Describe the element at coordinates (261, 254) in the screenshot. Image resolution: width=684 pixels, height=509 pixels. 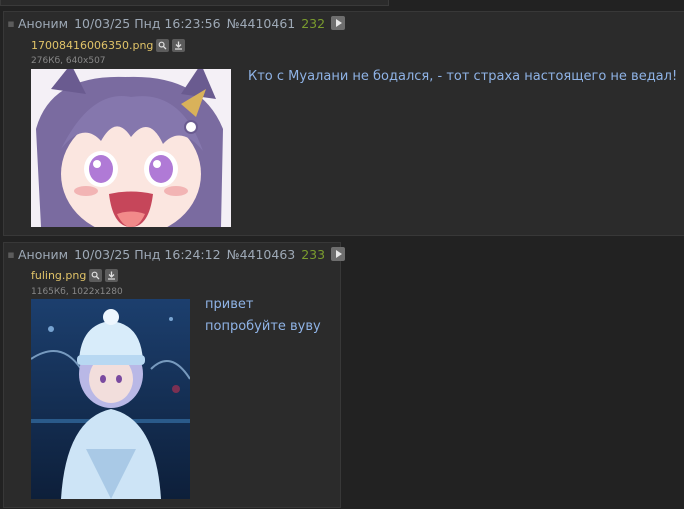
I see `post-number-link: №4410463` at that location.